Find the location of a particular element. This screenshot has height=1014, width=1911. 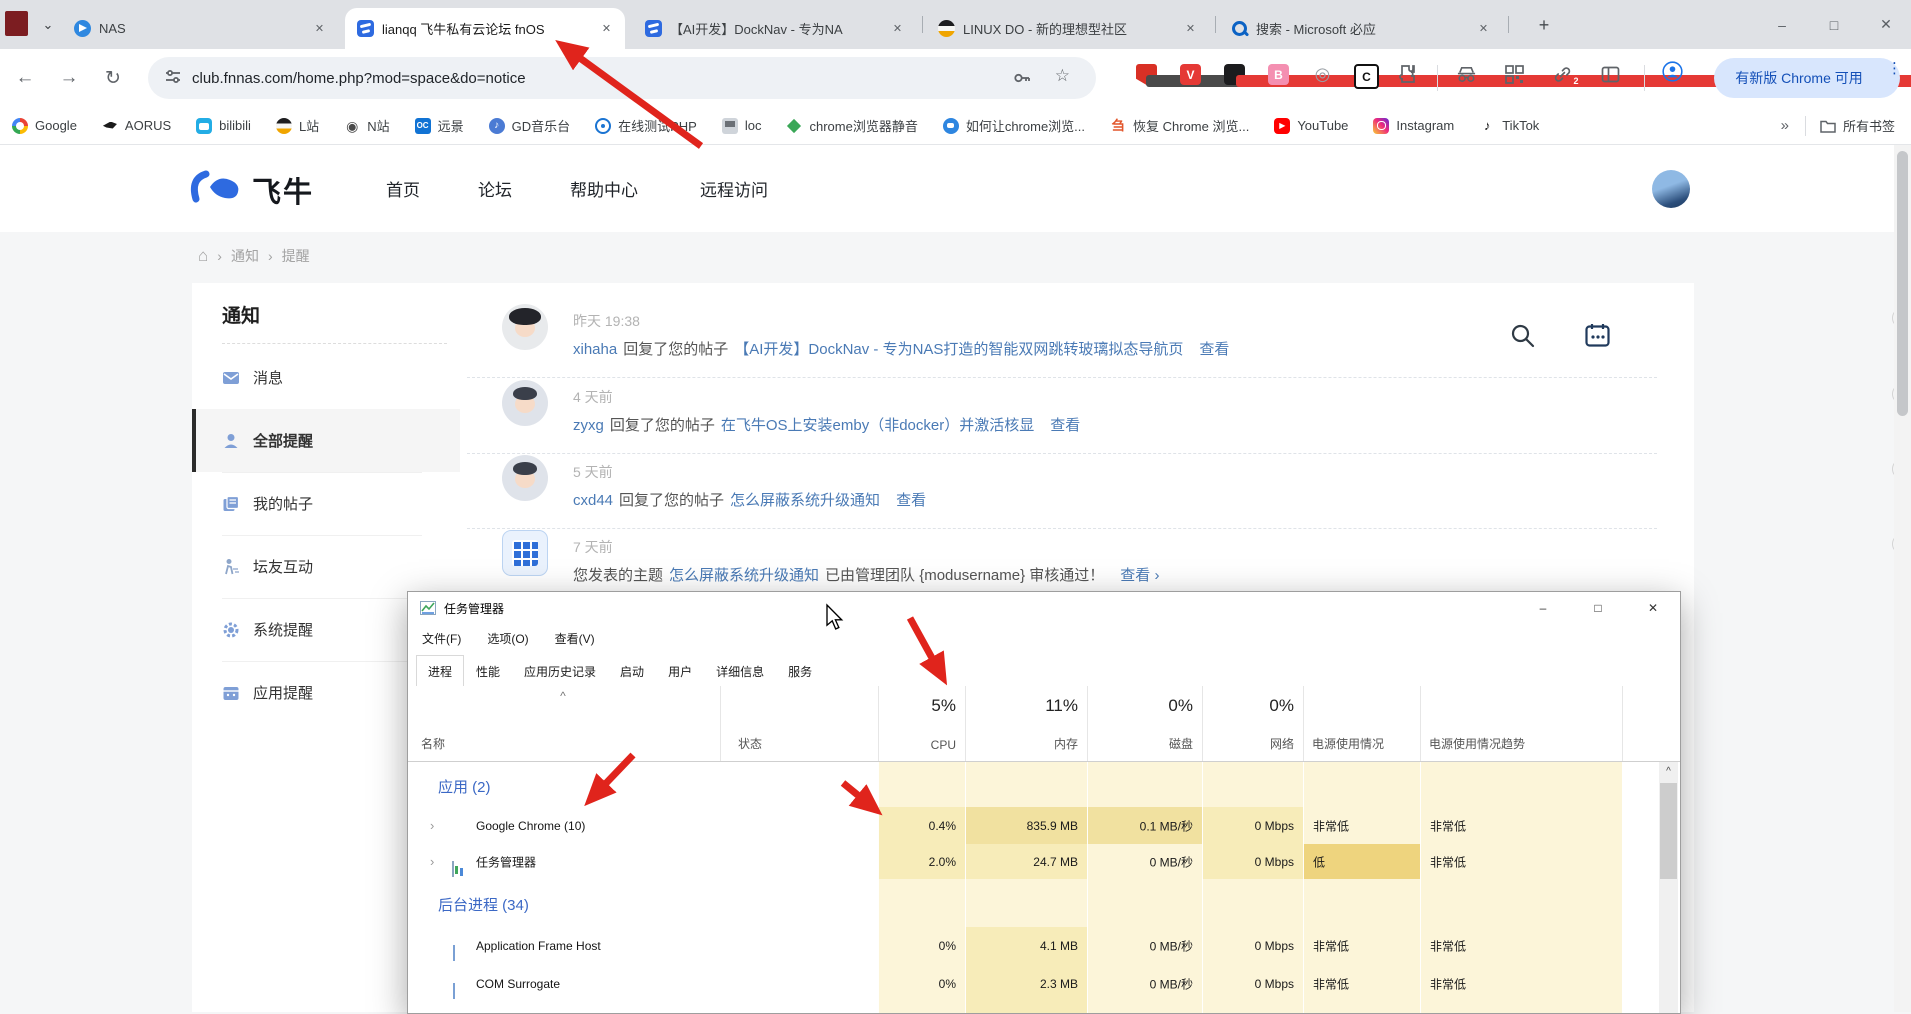

tab-details: 详细信息 is located at coordinates (740, 671).